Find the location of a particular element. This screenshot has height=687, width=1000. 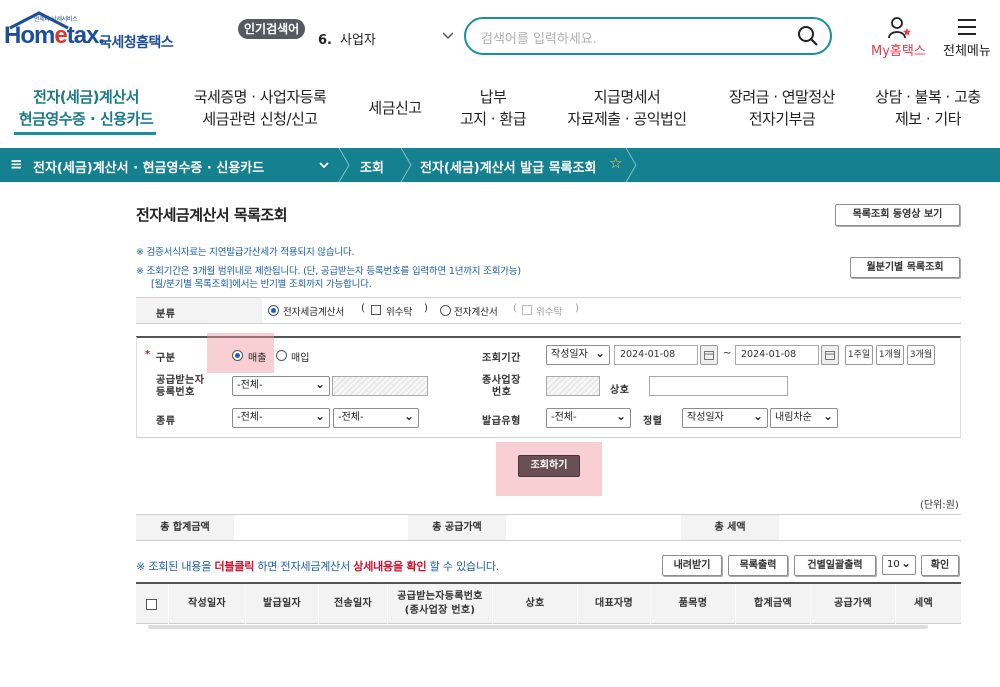

radio-purchase-label: 매입 is located at coordinates (300, 358).